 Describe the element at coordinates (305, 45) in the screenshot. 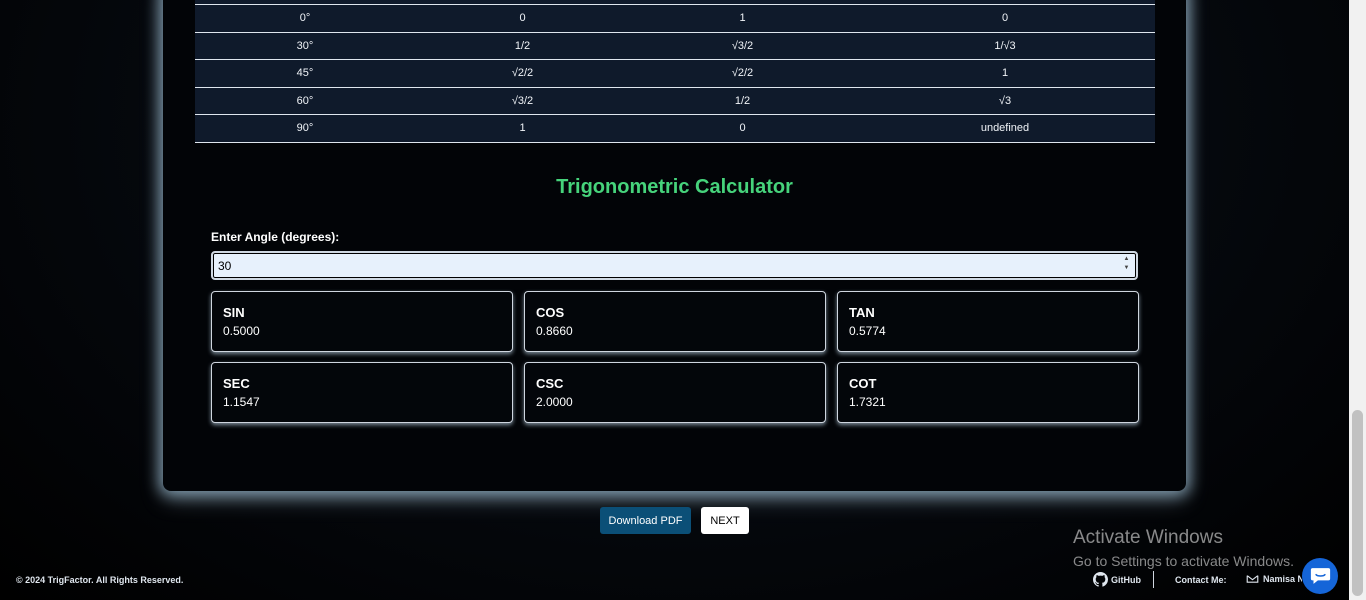

I see `table-cell-angle: 30°` at that location.